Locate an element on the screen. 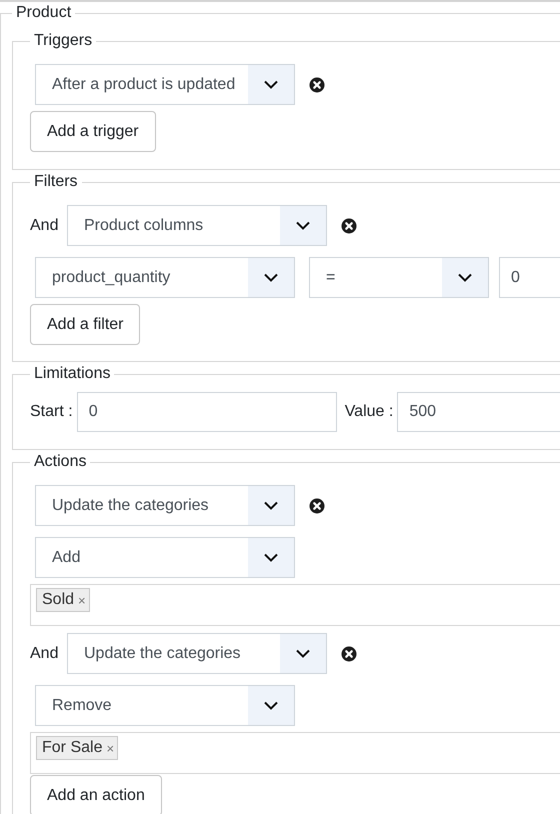 The width and height of the screenshot is (560, 814). tag-field: Sold × is located at coordinates (295, 605).